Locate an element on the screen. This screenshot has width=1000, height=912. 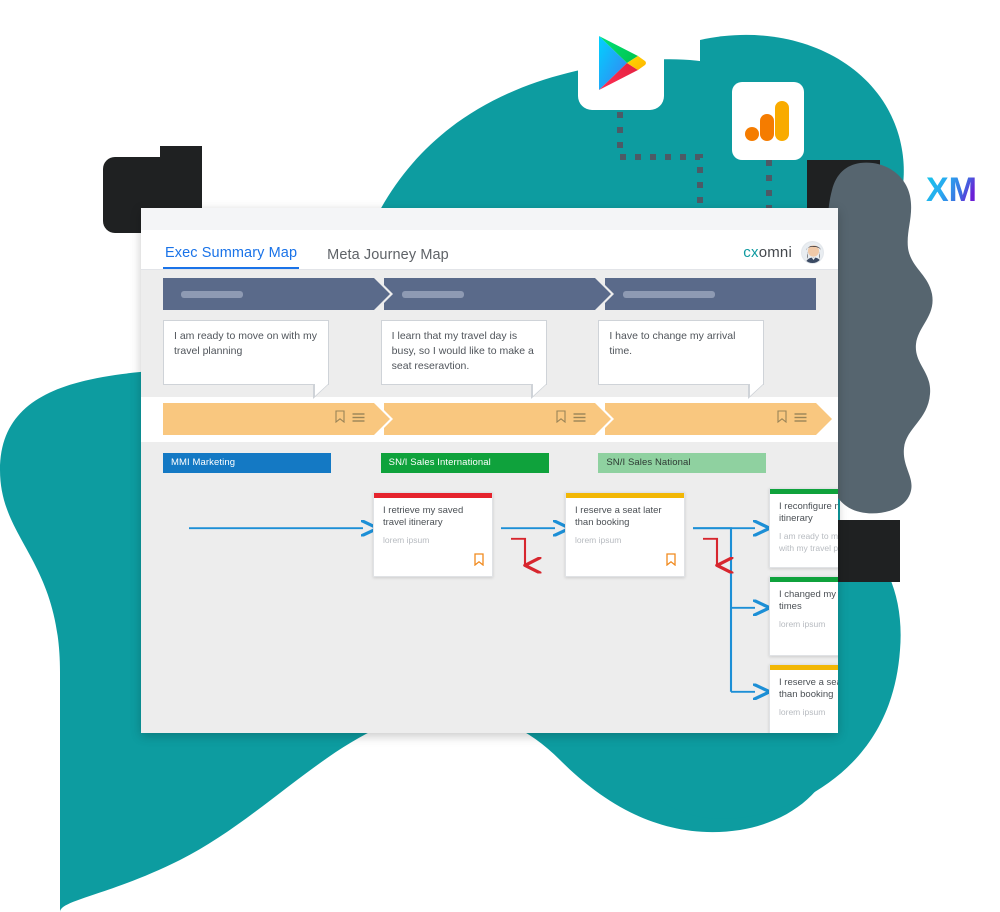
lane-chip-sni-sales-national: SN/I Sales National is located at coordinates (682, 462).